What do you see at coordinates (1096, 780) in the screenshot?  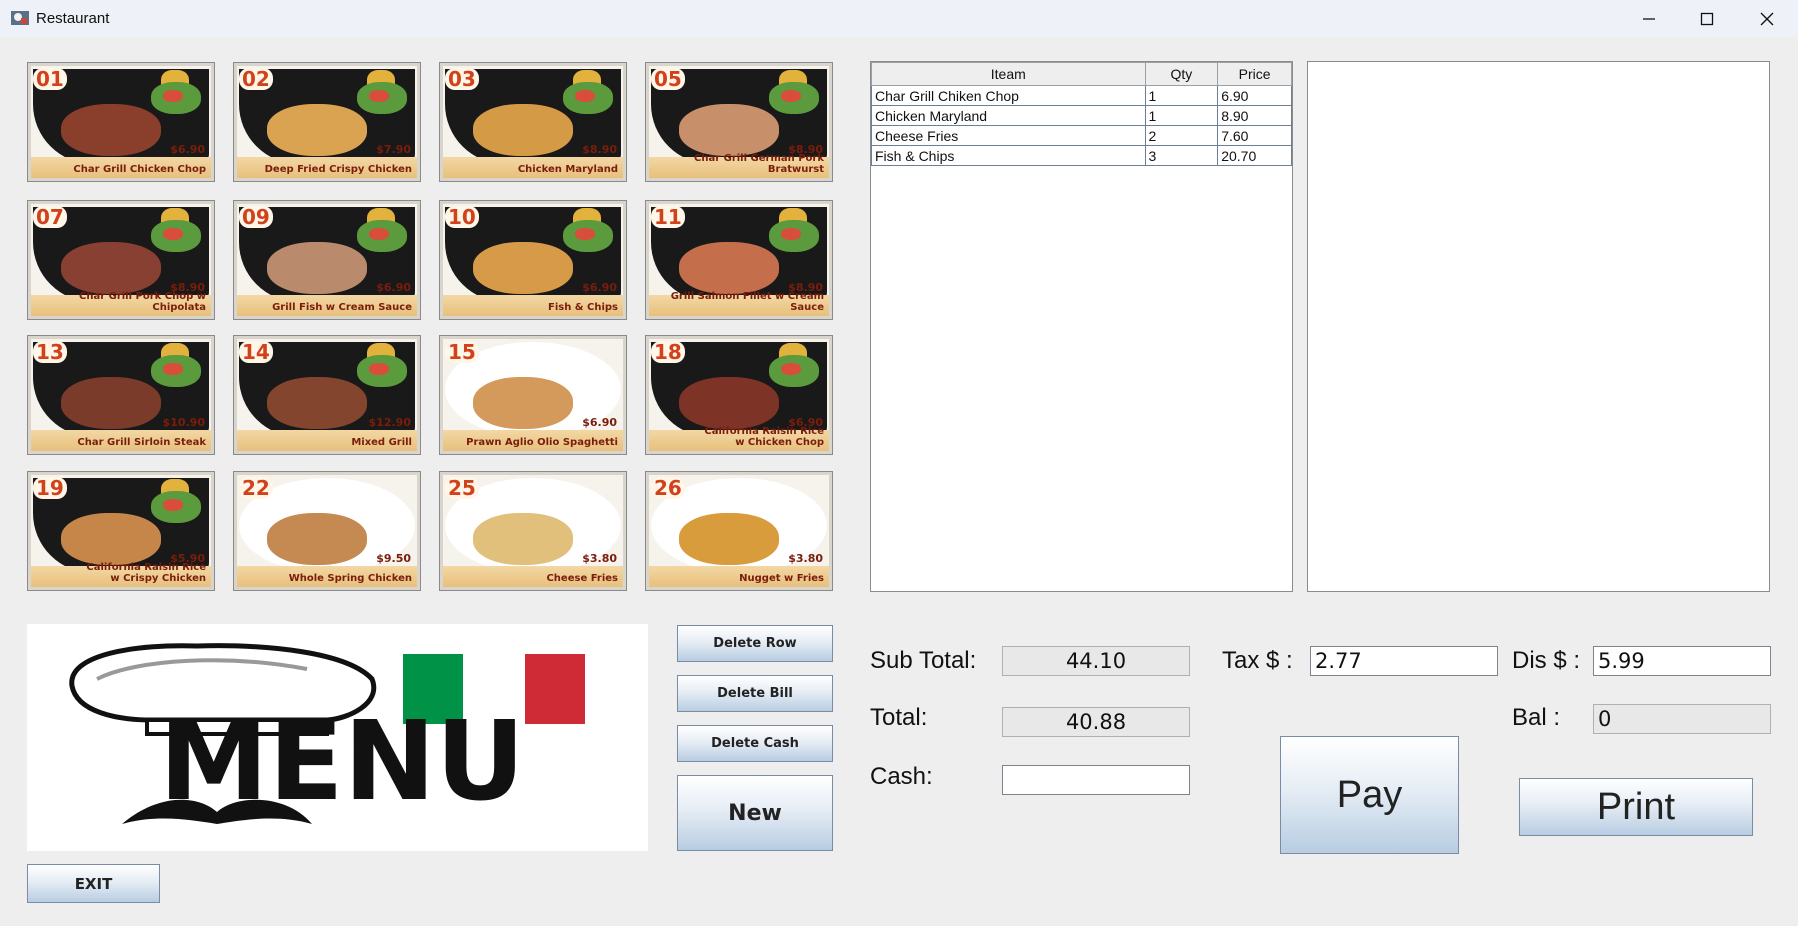 I see `cash-input` at bounding box center [1096, 780].